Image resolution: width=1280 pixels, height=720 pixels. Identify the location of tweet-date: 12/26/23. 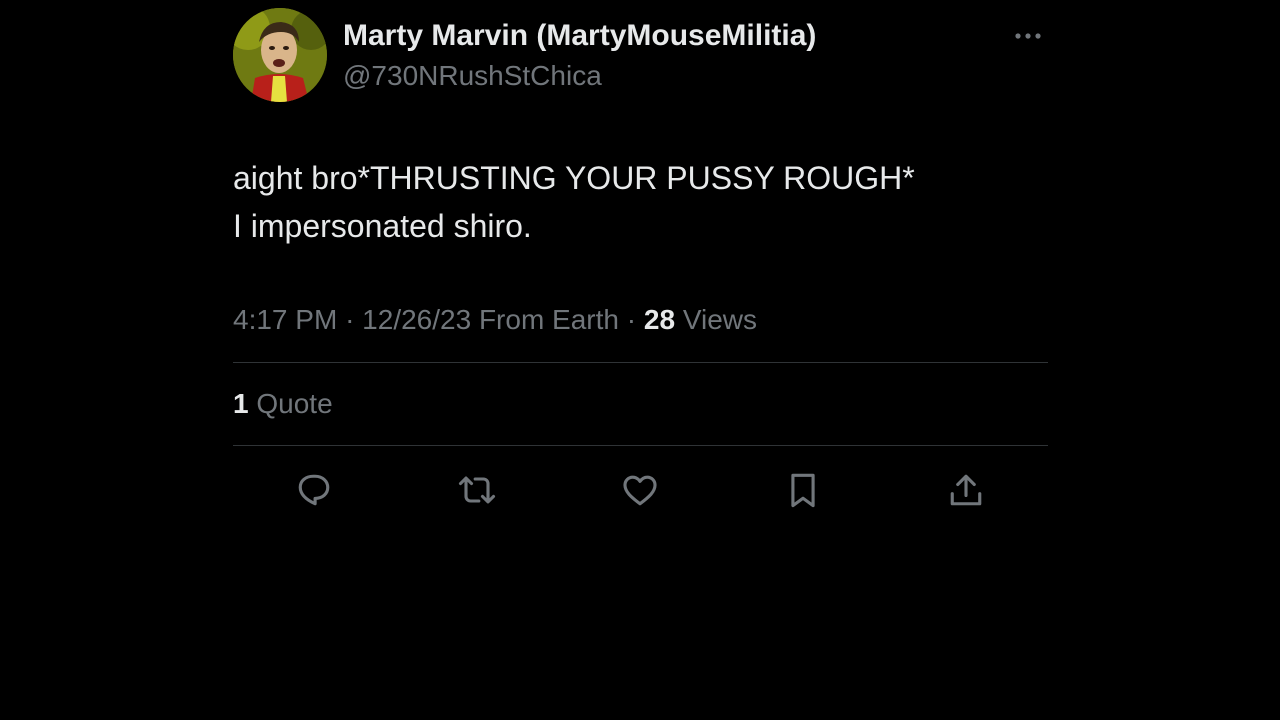
(416, 319).